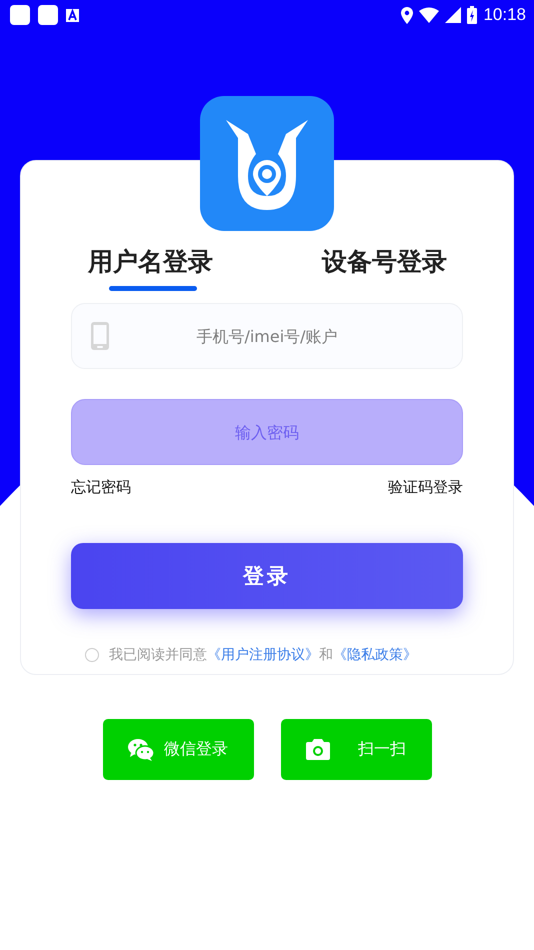 The image size is (534, 950). Describe the element at coordinates (150, 268) in the screenshot. I see `login-tab: 用户名登录` at that location.